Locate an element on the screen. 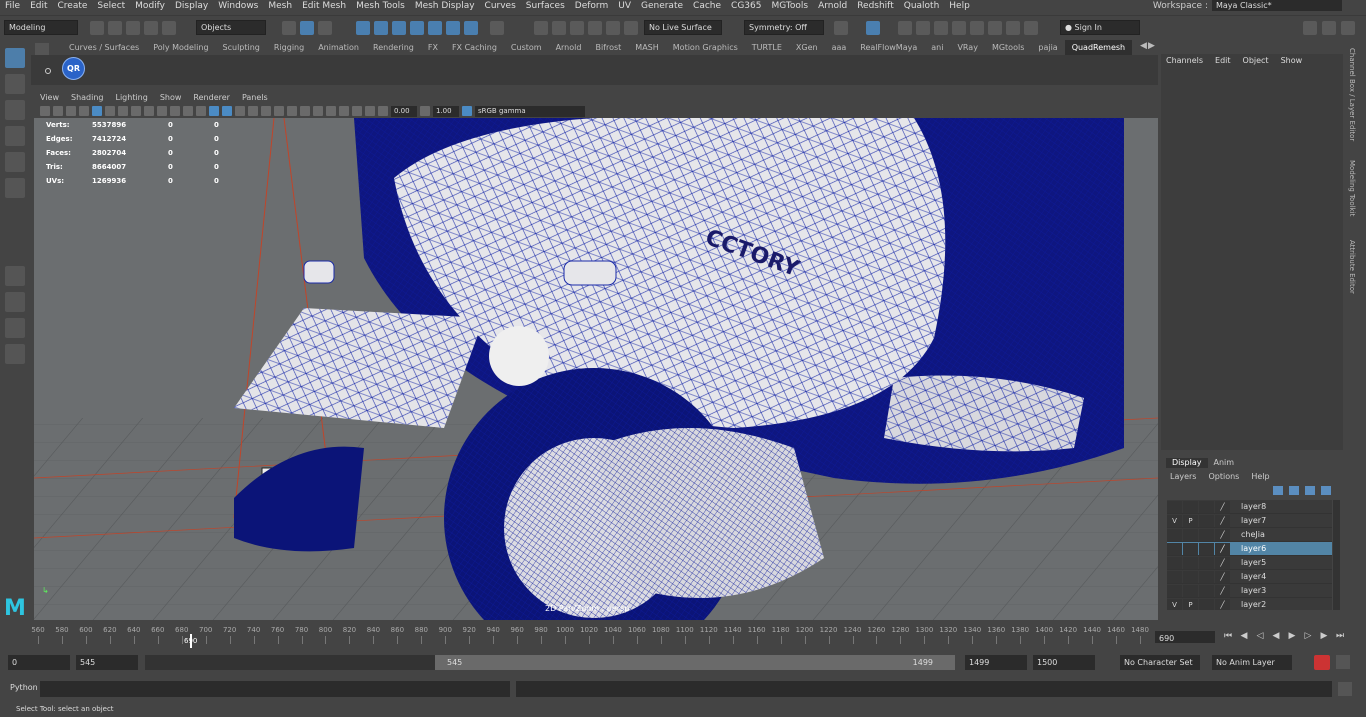  layer-row: V P ╱ layer2 is located at coordinates (1249, 604).